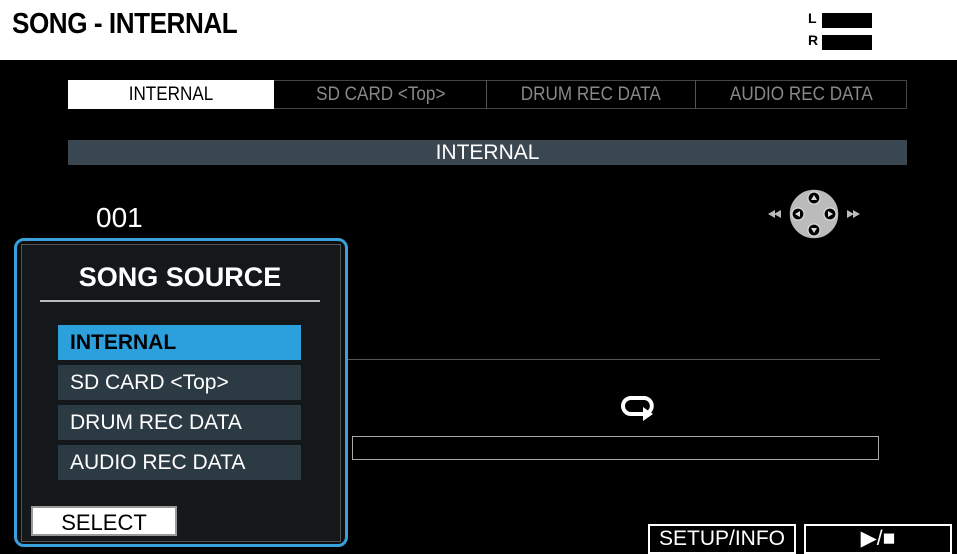 The image size is (957, 554). I want to click on option-drum-rec-data: DRUM REC DATA, so click(179, 422).